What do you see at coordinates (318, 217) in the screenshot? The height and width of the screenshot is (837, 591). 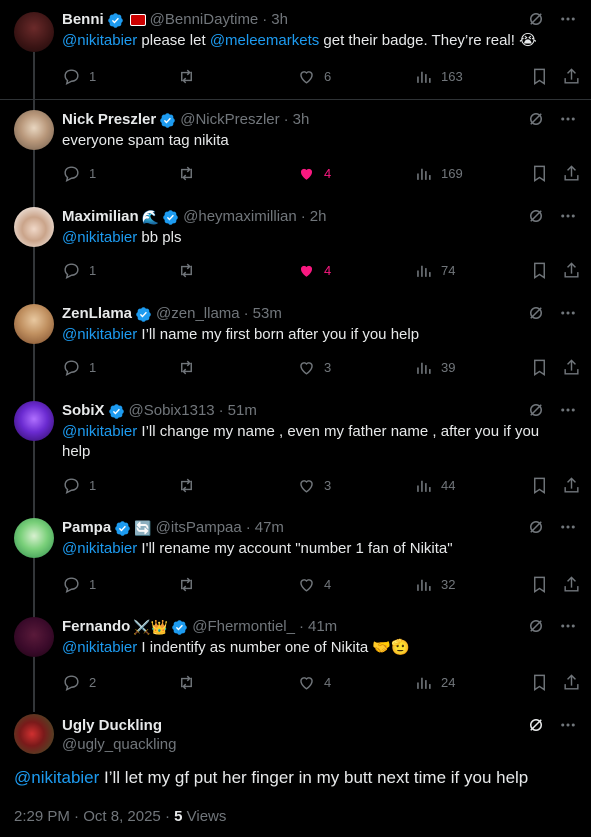 I see `timestamp: 2h` at bounding box center [318, 217].